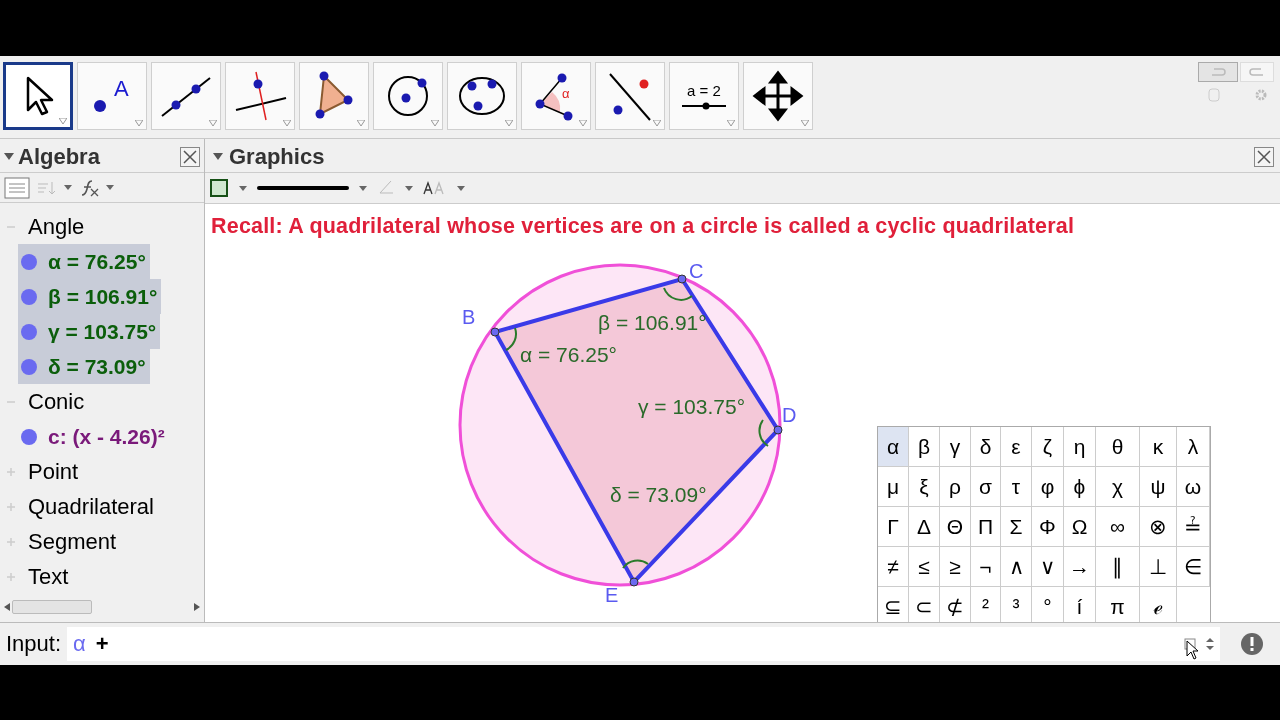  I want to click on symbol-key: ζ, so click(1048, 447).